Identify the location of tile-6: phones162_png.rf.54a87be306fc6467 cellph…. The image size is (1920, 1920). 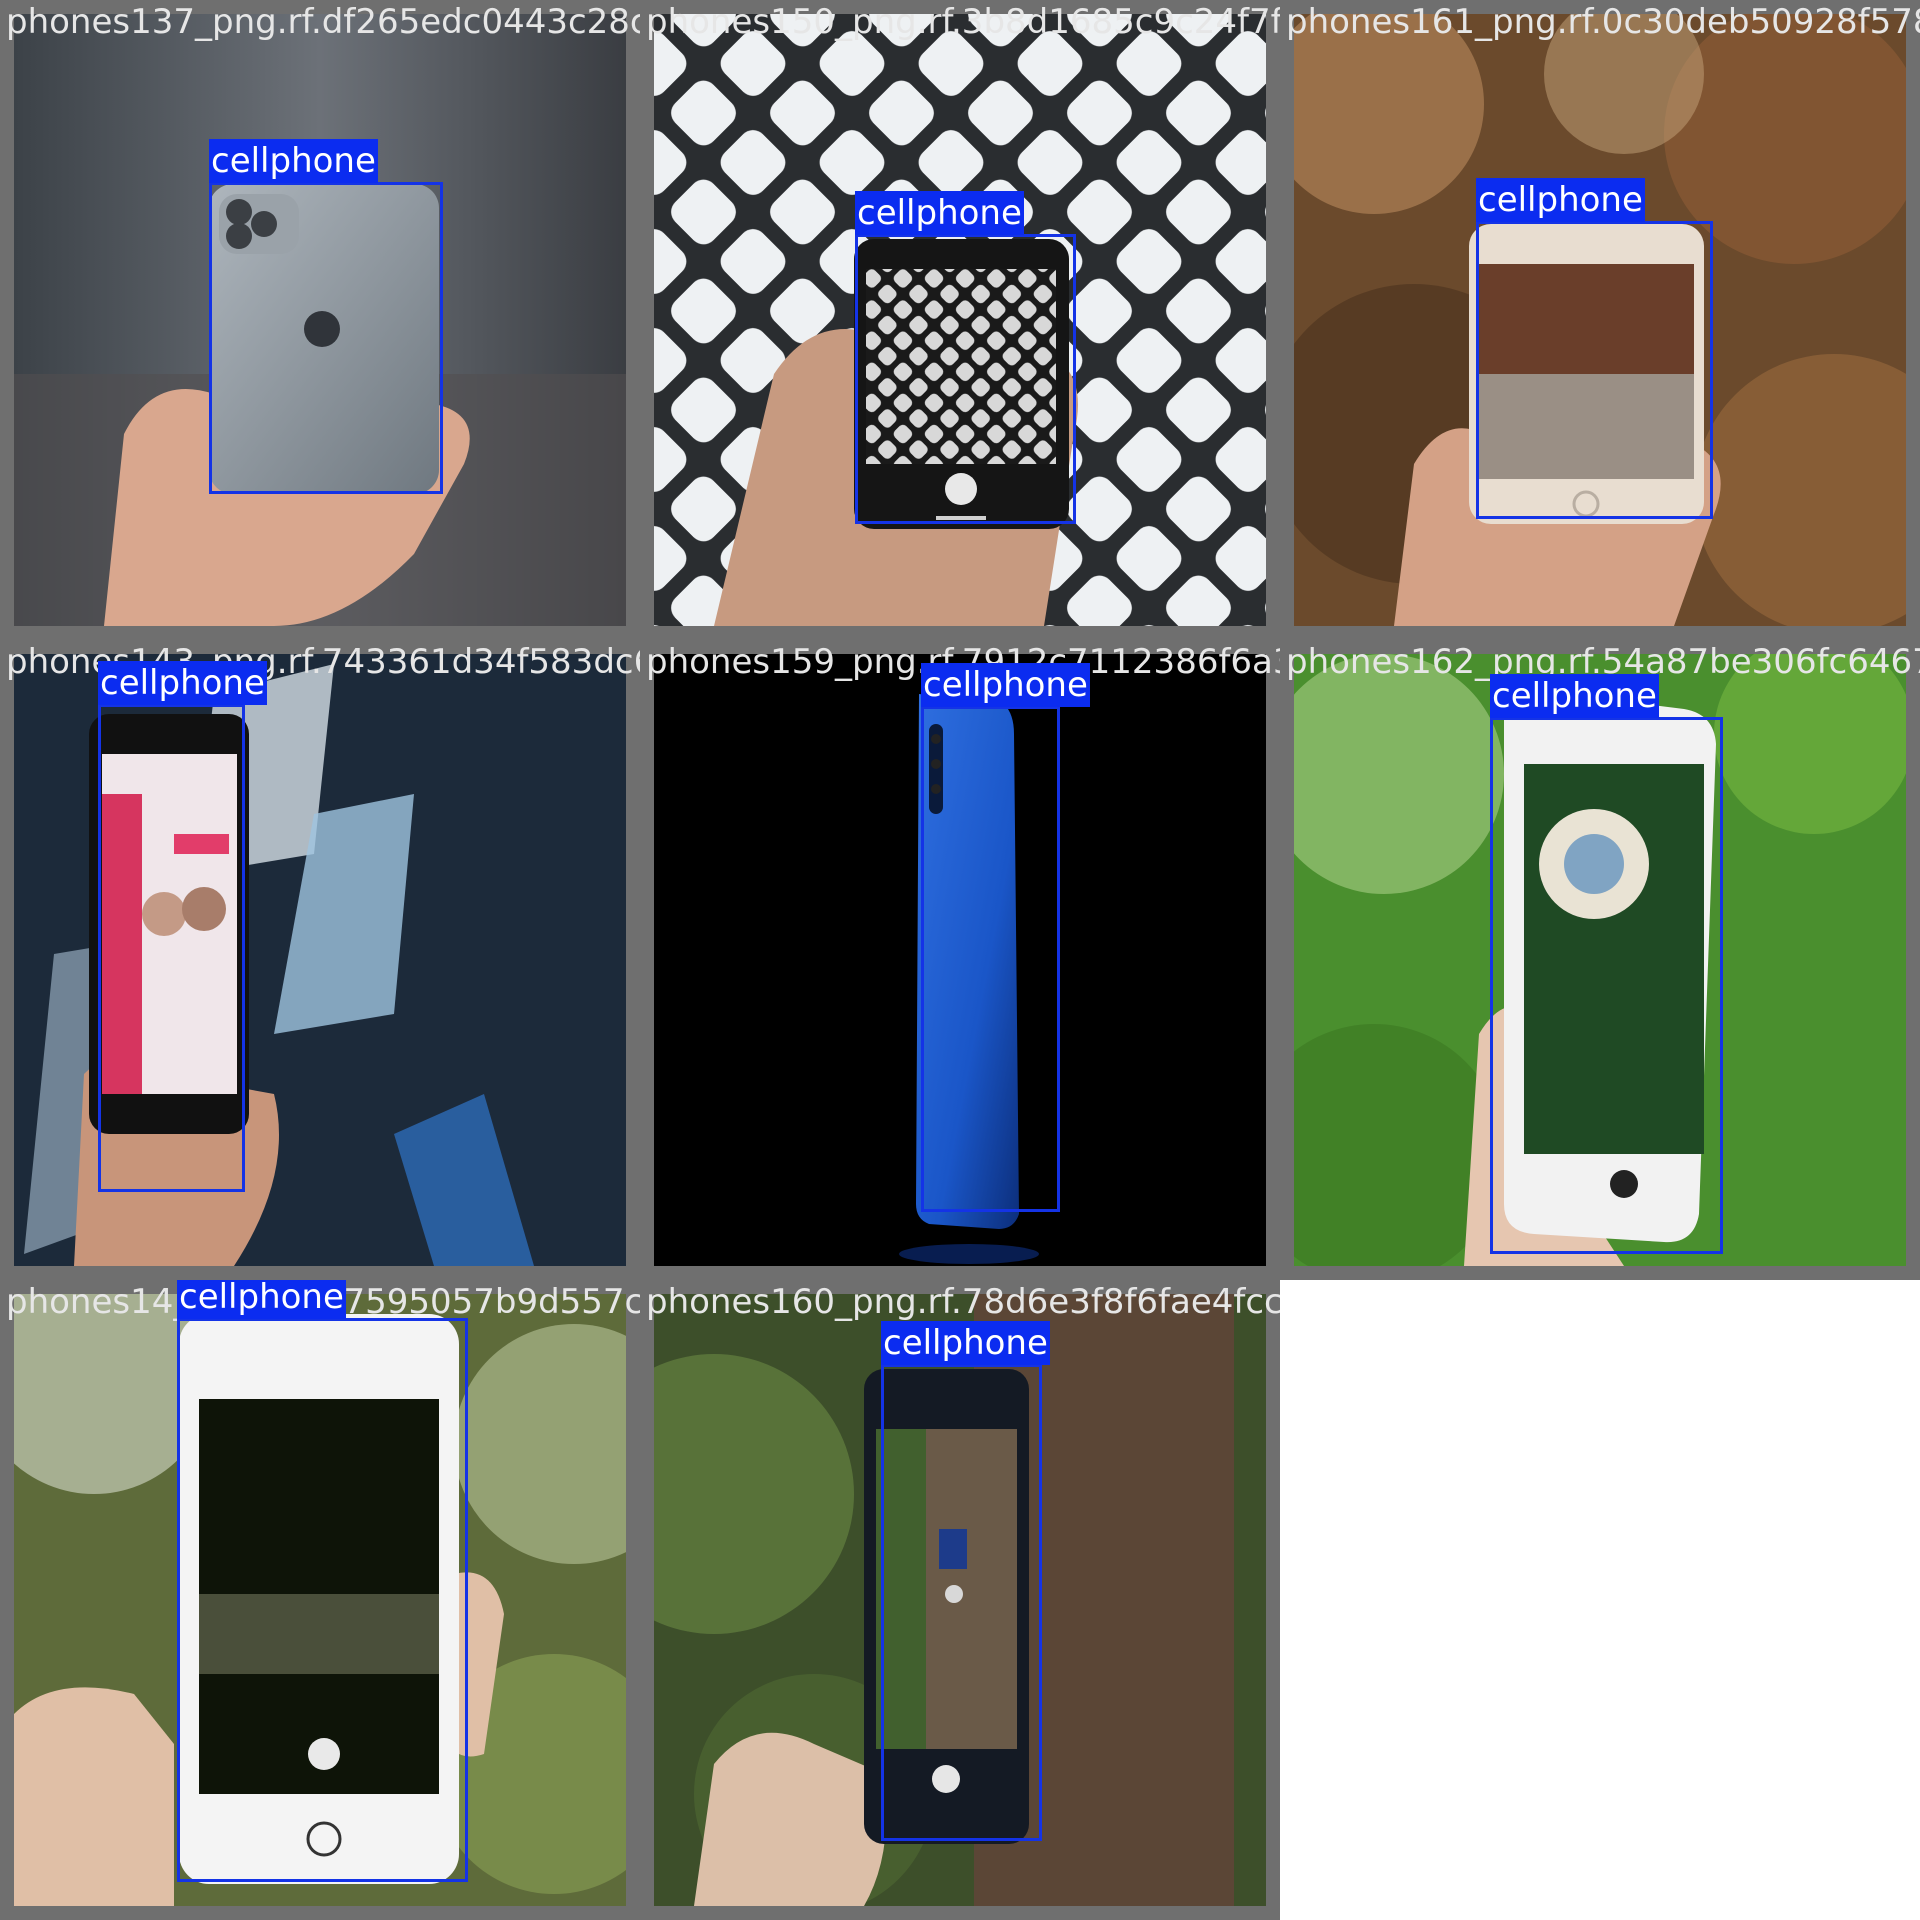
(1600, 960).